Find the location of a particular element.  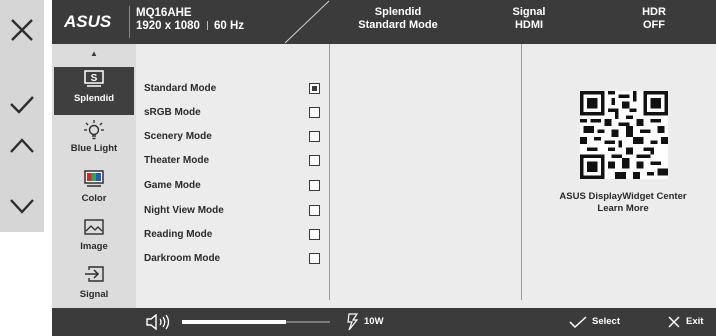

sidebar-item-label: Signal is located at coordinates (94, 294).